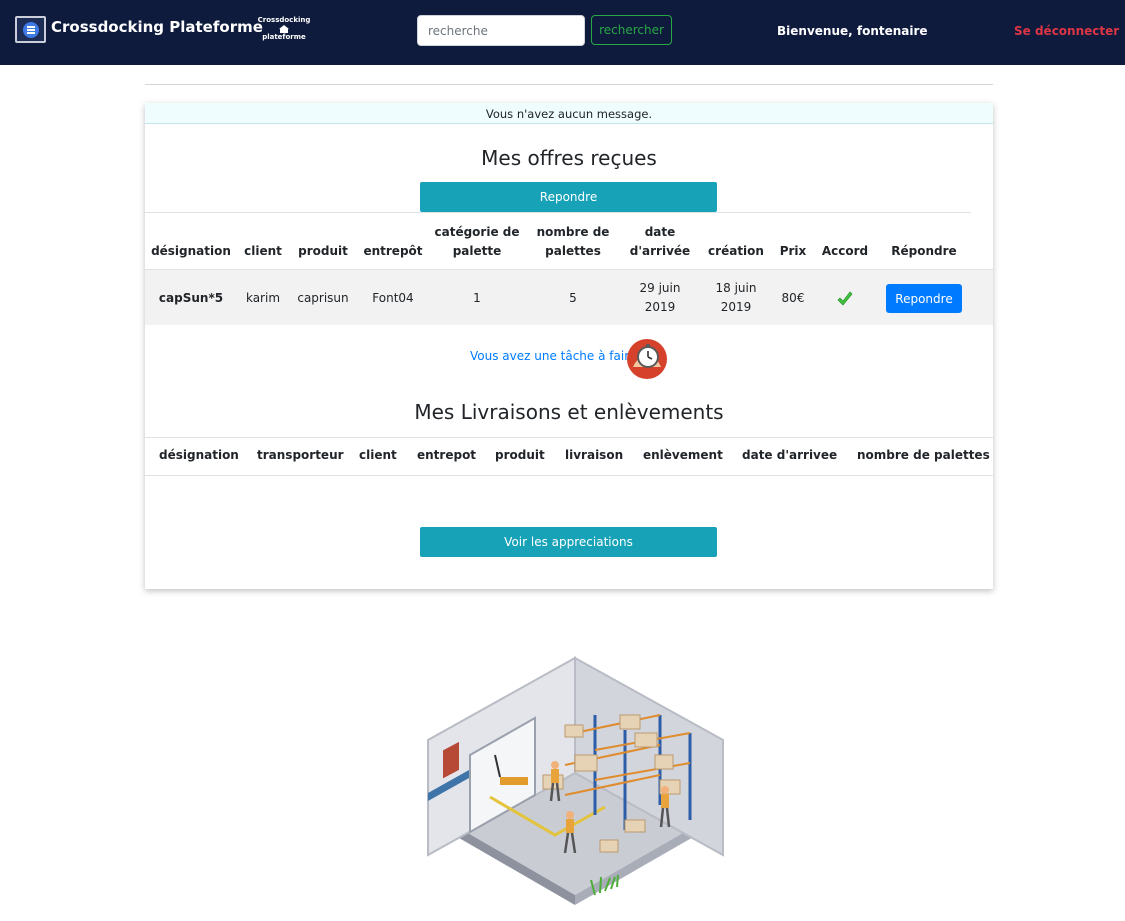  I want to click on col-date-line1: date, so click(660, 232).